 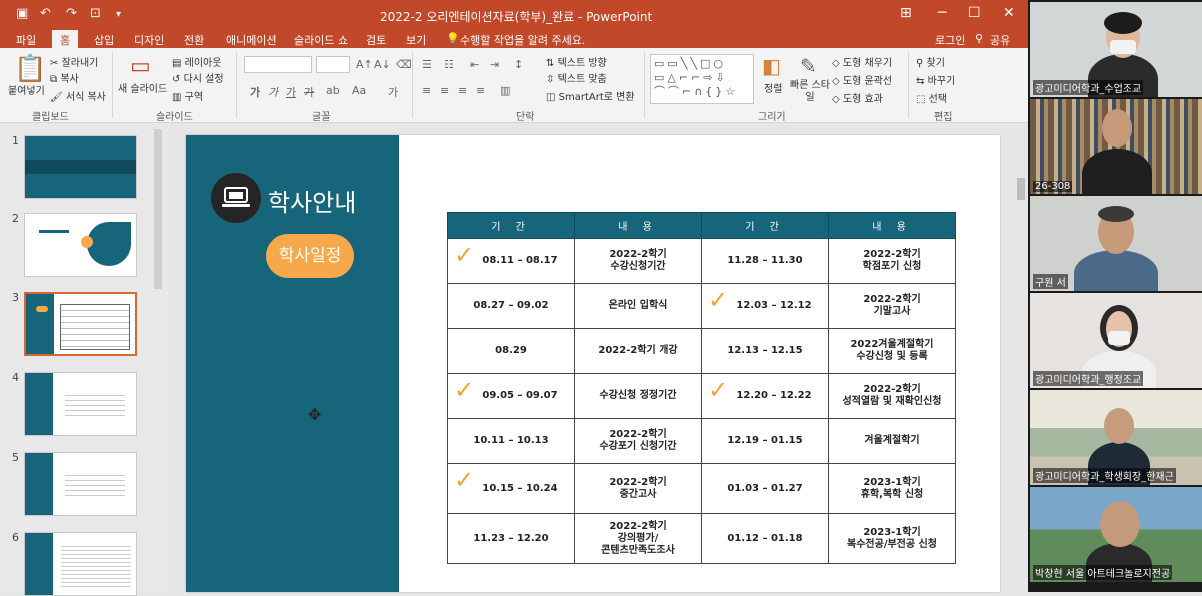 What do you see at coordinates (1123, 23) in the screenshot?
I see `participant-hair` at bounding box center [1123, 23].